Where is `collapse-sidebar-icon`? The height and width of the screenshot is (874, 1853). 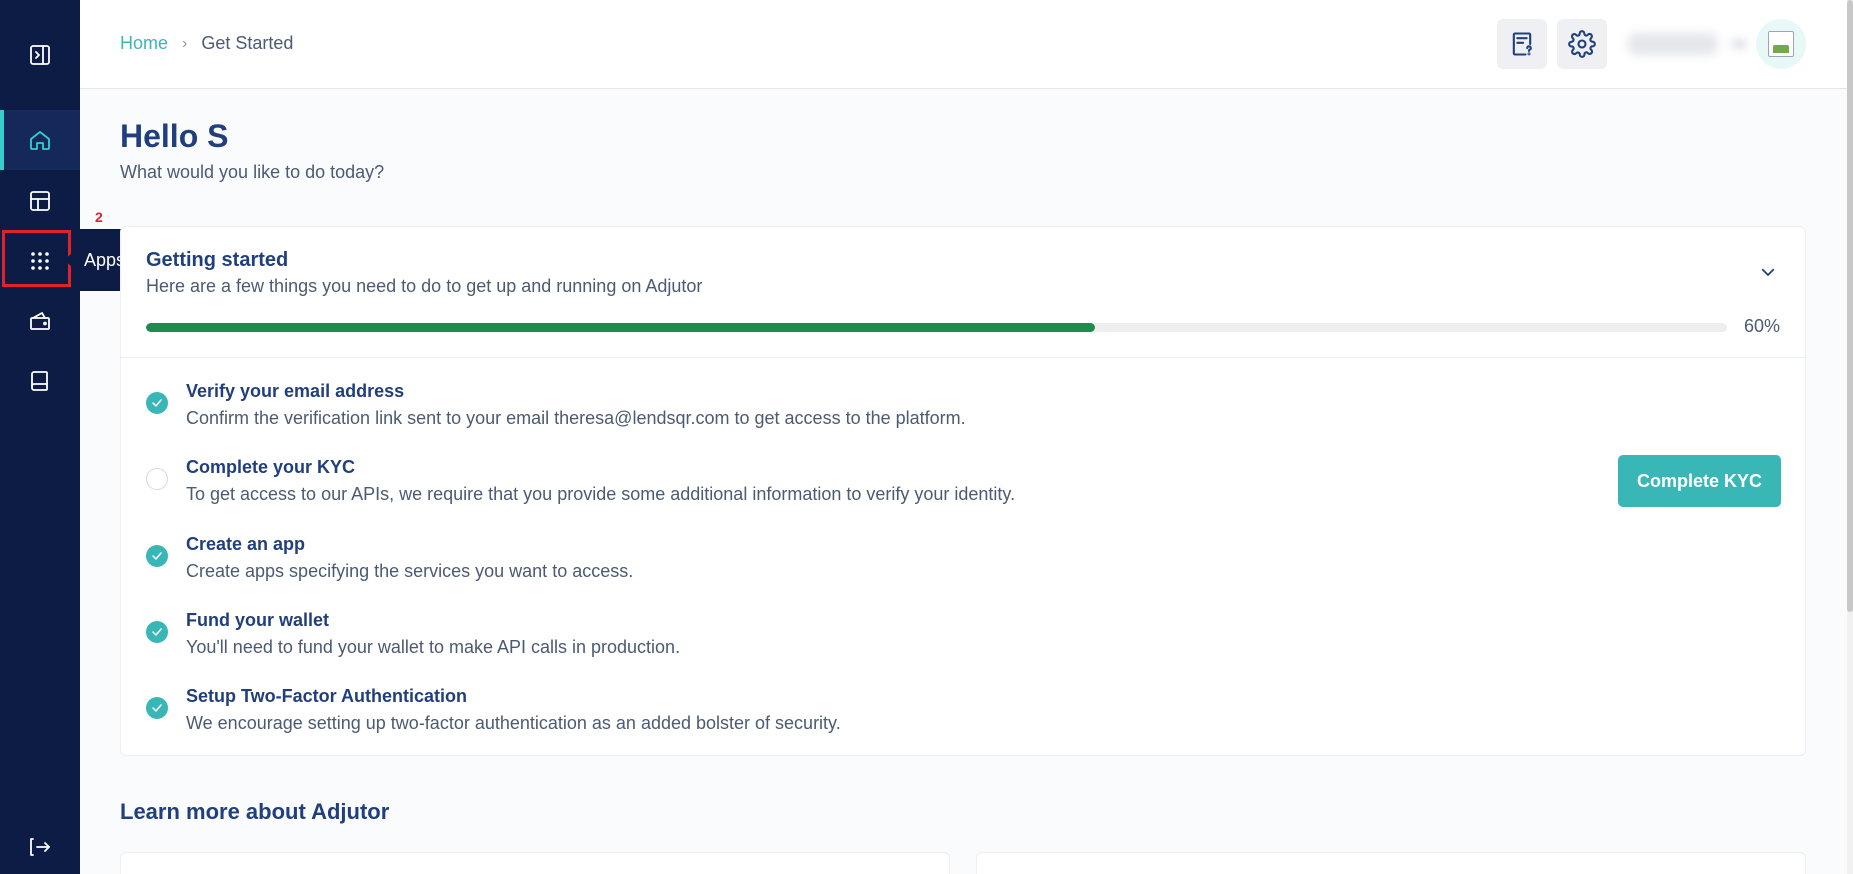
collapse-sidebar-icon is located at coordinates (40, 55).